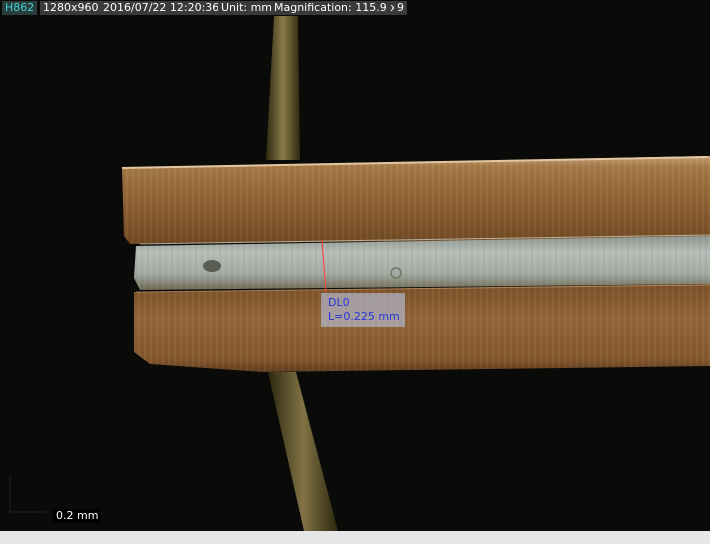  What do you see at coordinates (20, 8) in the screenshot?
I see `image-id-badge: H862` at bounding box center [20, 8].